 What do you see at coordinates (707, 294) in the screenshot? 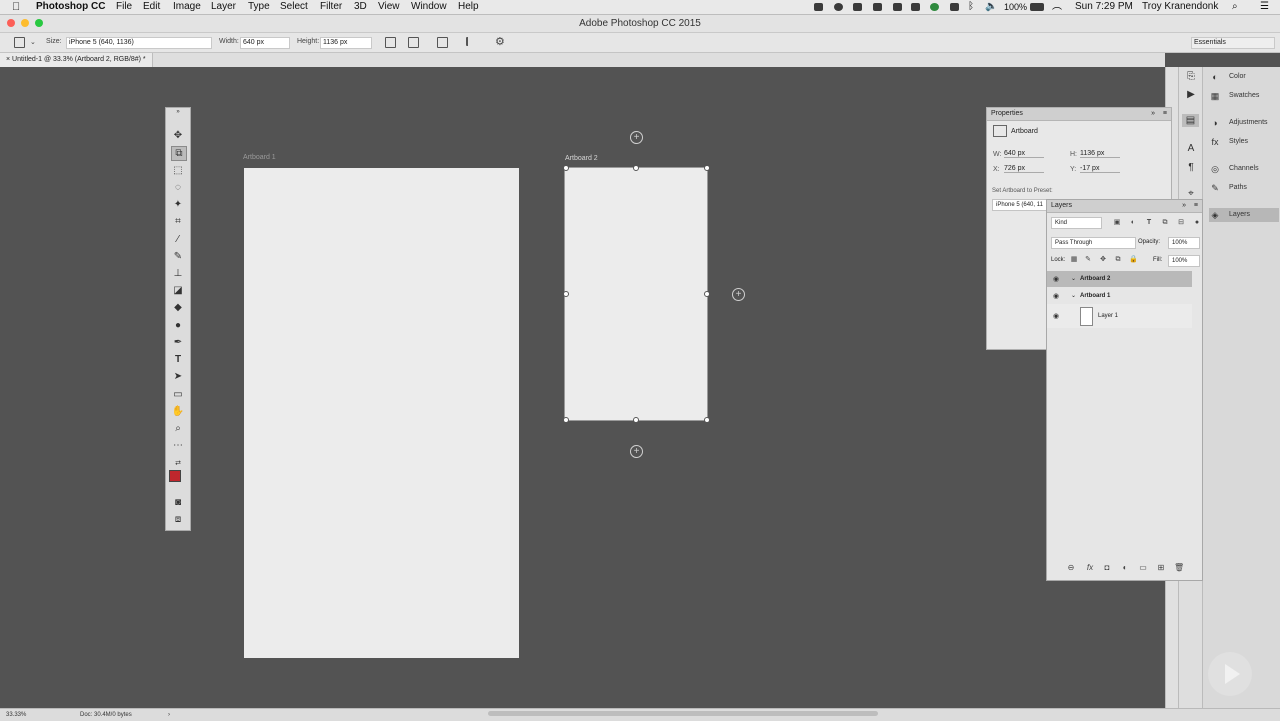
I see `resize-handle-right` at bounding box center [707, 294].